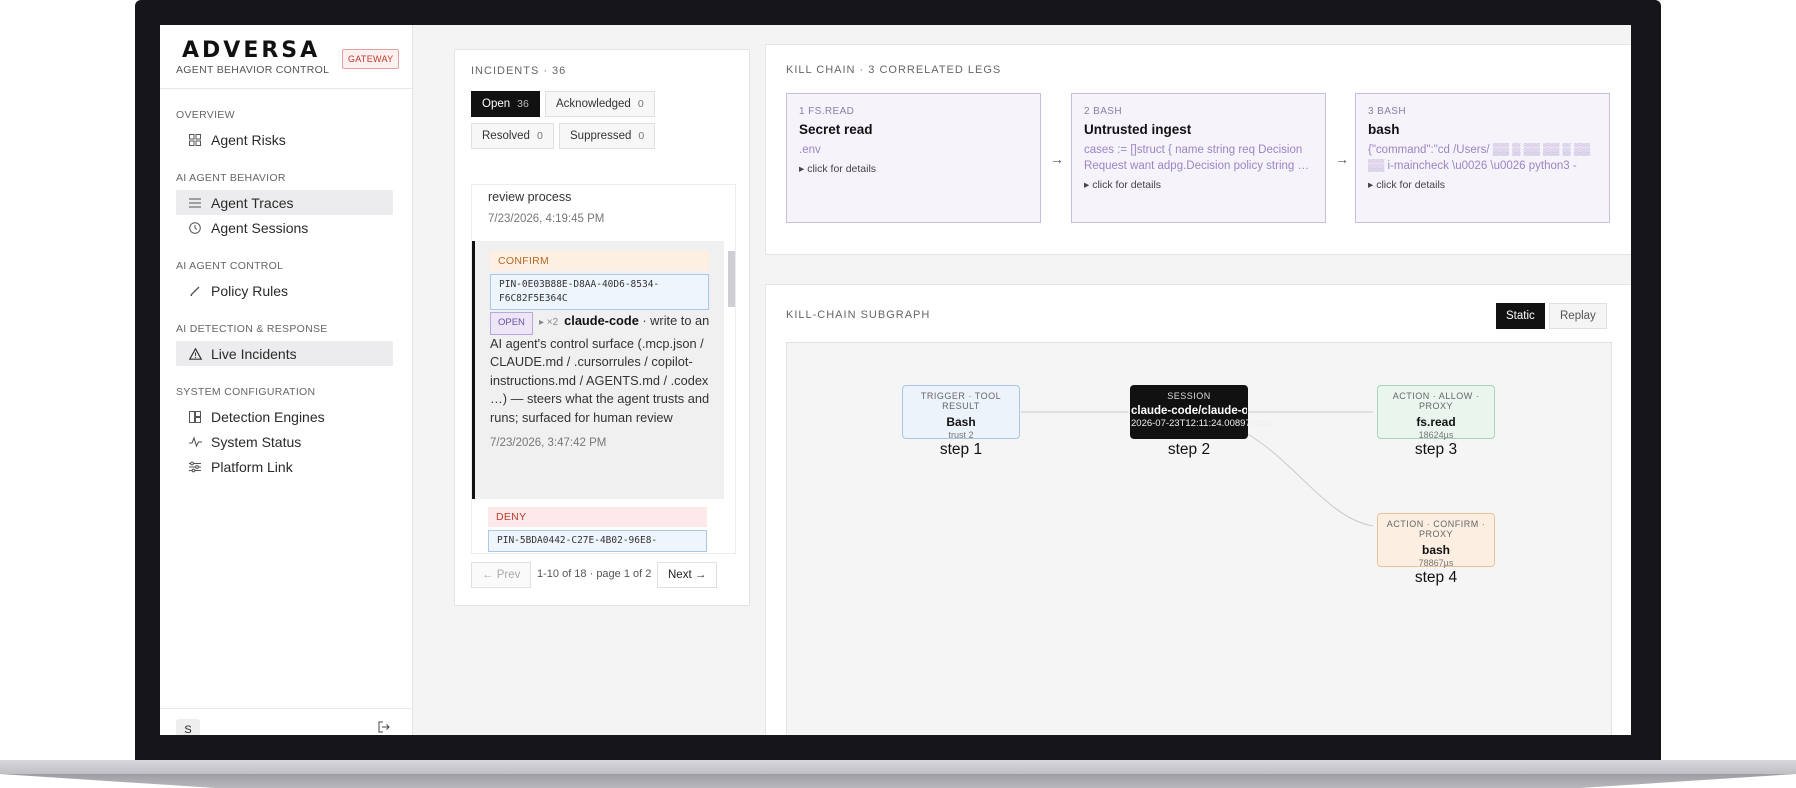 This screenshot has height=788, width=1796. Describe the element at coordinates (1436, 529) in the screenshot. I see `node-kind: ACTION · CONFIRM · PROXY` at that location.